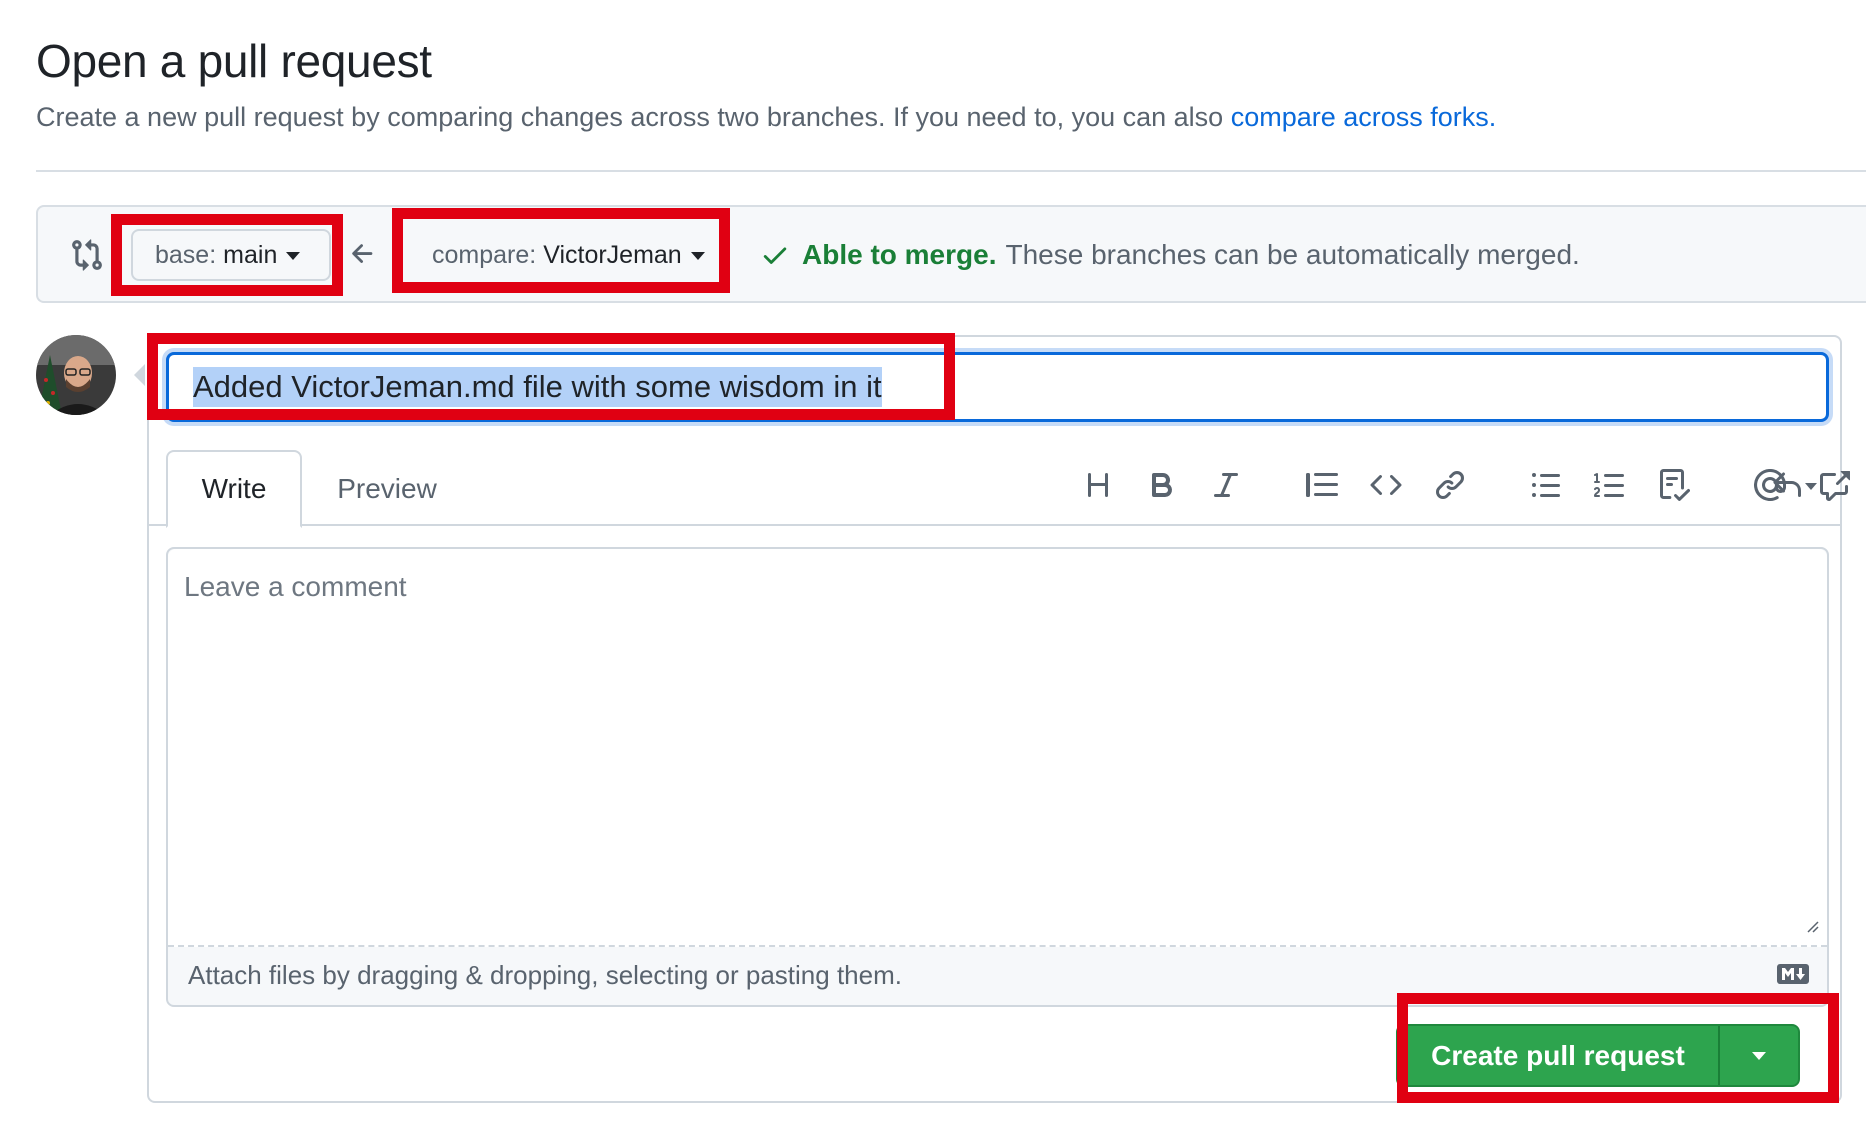 Image resolution: width=1866 pixels, height=1146 pixels. What do you see at coordinates (186, 254) in the screenshot?
I see `base-prefix: base:` at bounding box center [186, 254].